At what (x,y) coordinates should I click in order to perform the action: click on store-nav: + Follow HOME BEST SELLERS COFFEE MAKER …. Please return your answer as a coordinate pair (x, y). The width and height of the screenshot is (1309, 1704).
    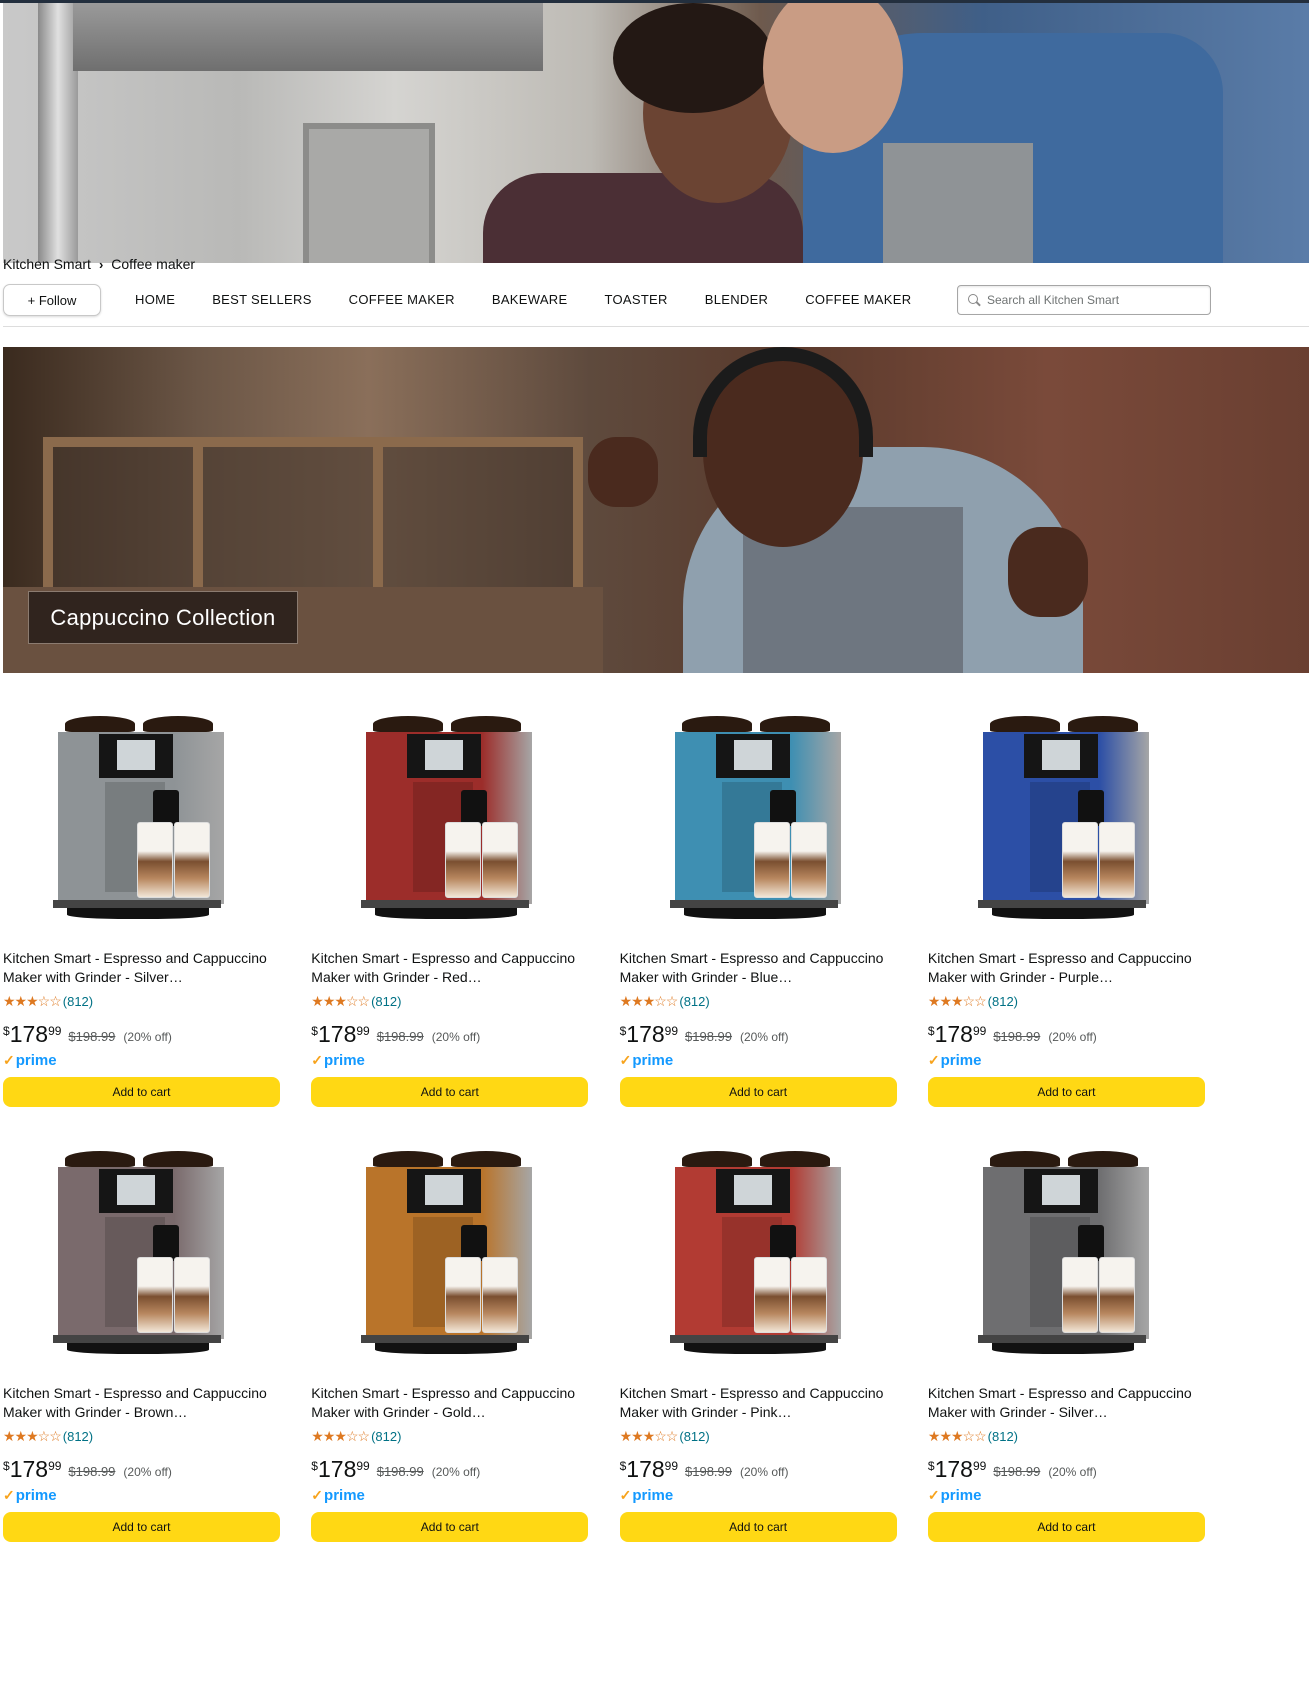
    Looking at the image, I should click on (656, 305).